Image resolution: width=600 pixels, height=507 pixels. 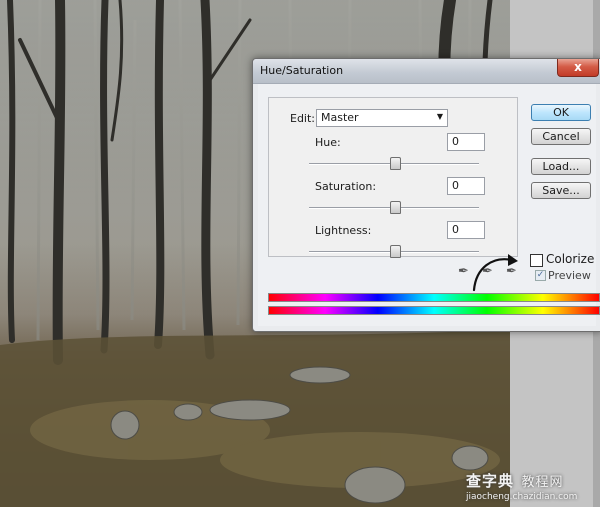 I want to click on edit-dropdown-value: Master, so click(x=340, y=117).